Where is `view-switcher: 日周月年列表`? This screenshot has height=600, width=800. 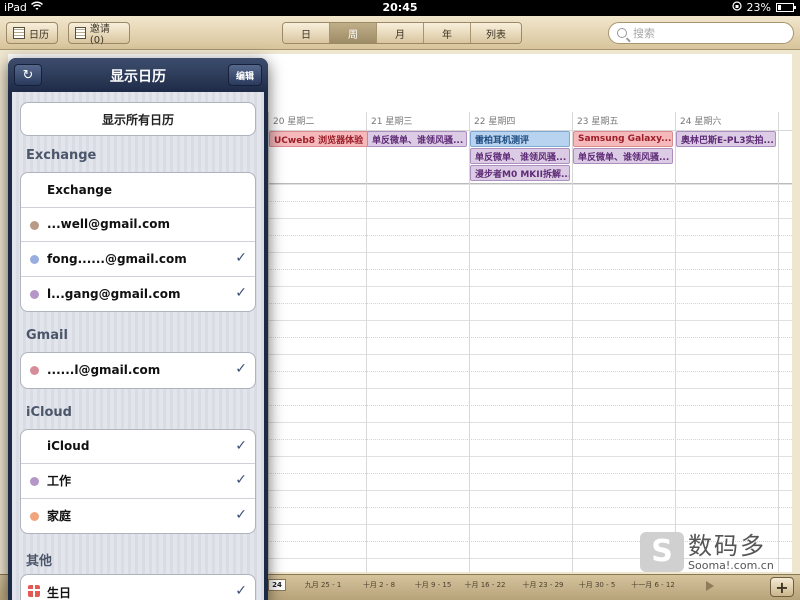
view-switcher: 日周月年列表 is located at coordinates (402, 33).